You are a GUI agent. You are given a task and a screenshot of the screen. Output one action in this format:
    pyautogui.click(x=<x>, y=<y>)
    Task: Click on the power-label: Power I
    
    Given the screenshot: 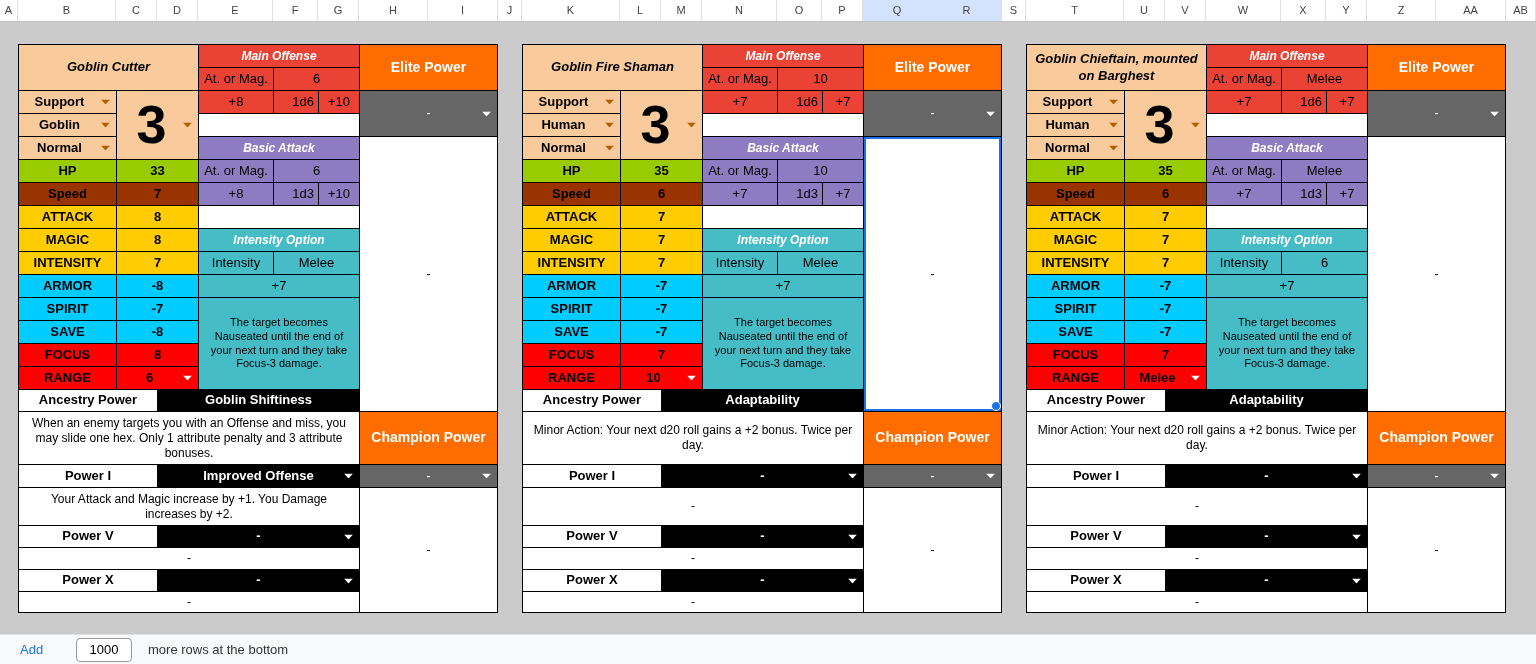 What is the action you would take?
    pyautogui.click(x=88, y=476)
    